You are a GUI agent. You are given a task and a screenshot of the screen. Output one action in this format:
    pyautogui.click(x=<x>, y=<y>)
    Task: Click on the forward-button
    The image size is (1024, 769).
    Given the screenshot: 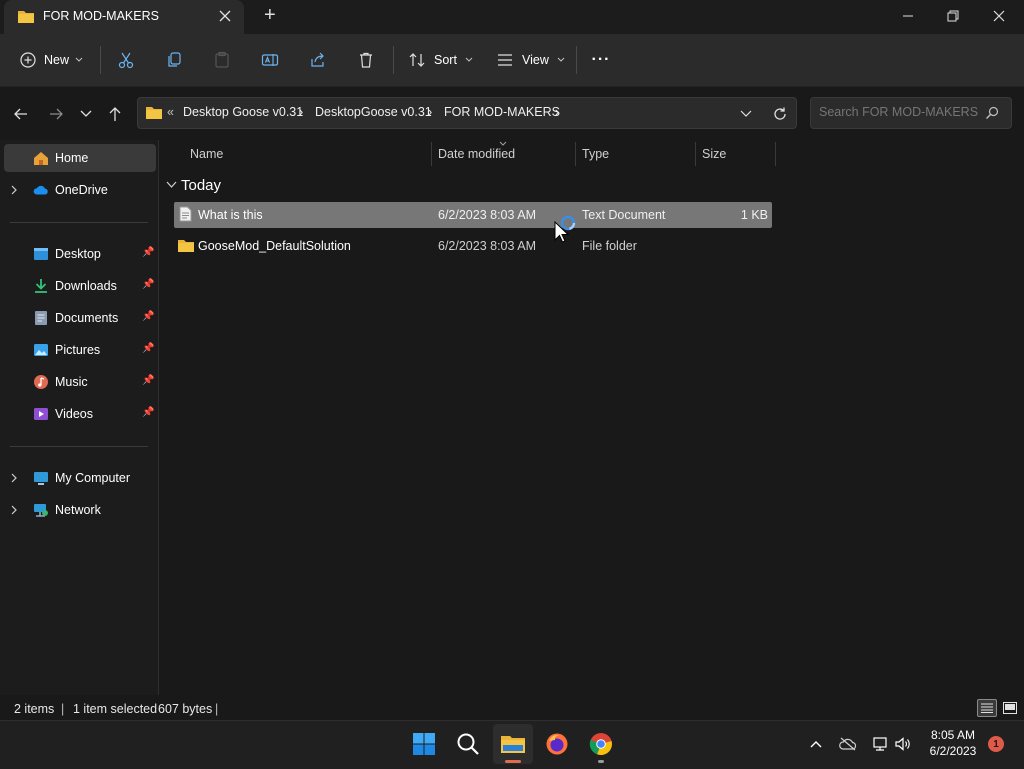 What is the action you would take?
    pyautogui.click(x=56, y=114)
    